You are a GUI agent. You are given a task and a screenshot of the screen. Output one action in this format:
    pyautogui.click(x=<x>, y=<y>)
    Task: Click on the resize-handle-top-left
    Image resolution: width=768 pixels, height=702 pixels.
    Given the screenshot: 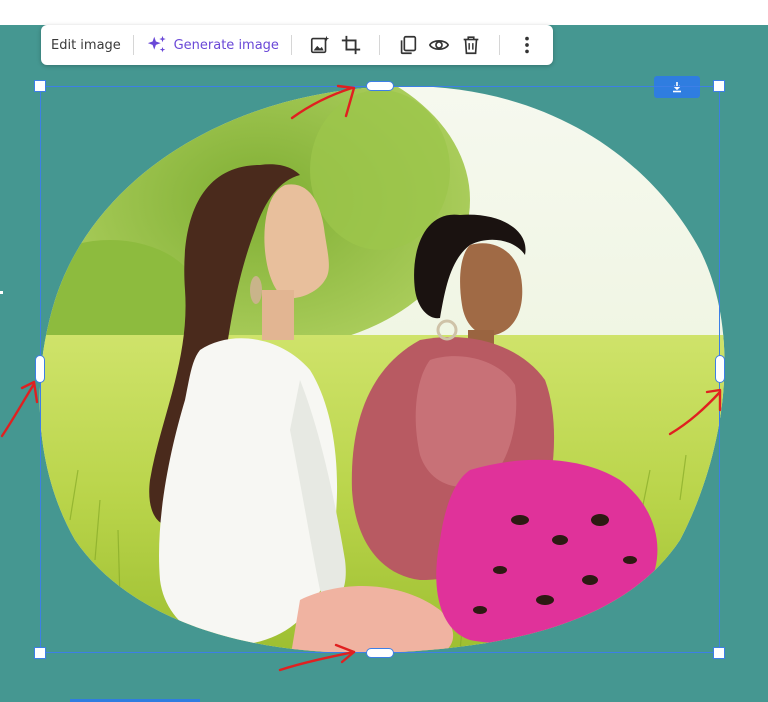 What is the action you would take?
    pyautogui.click(x=40, y=86)
    